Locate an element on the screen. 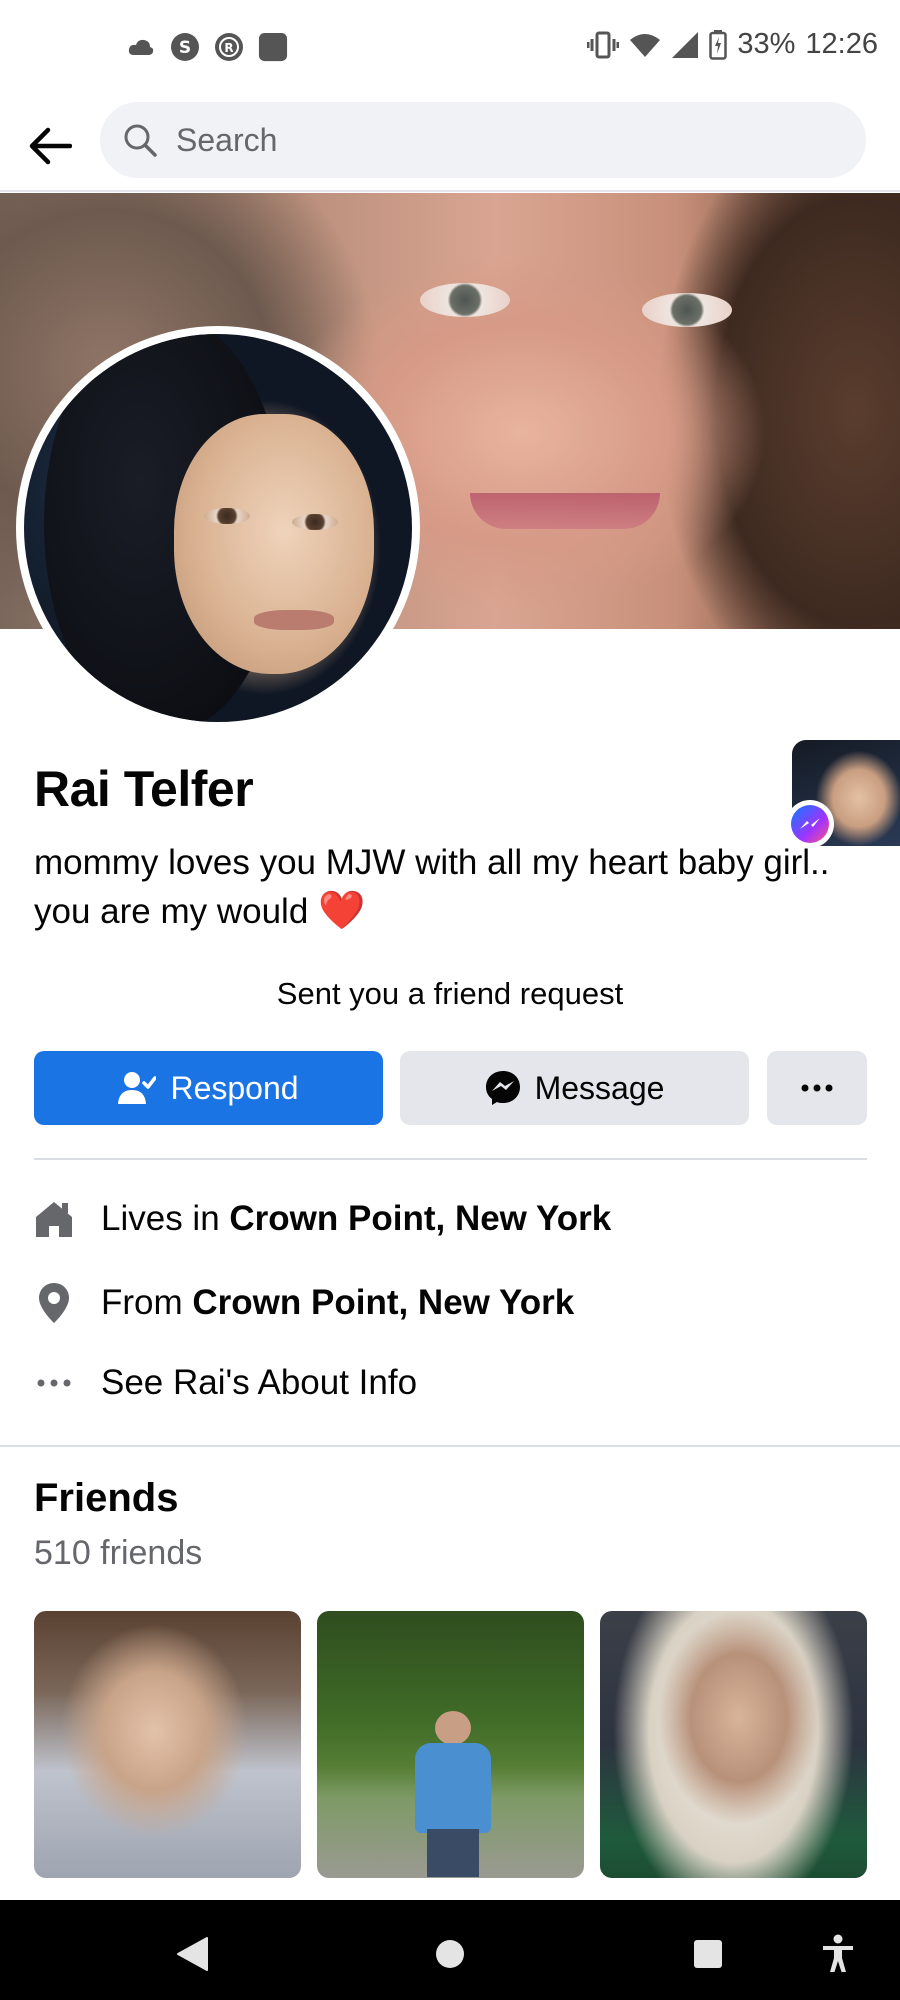 The image size is (900, 2000). svg-text: S is located at coordinates (185, 48).